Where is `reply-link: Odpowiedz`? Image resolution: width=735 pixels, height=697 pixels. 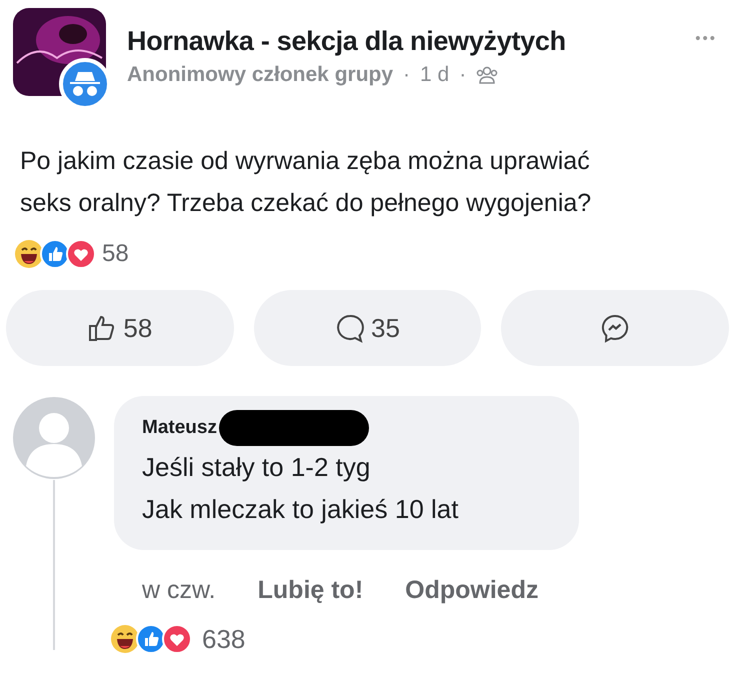
reply-link: Odpowiedz is located at coordinates (471, 591).